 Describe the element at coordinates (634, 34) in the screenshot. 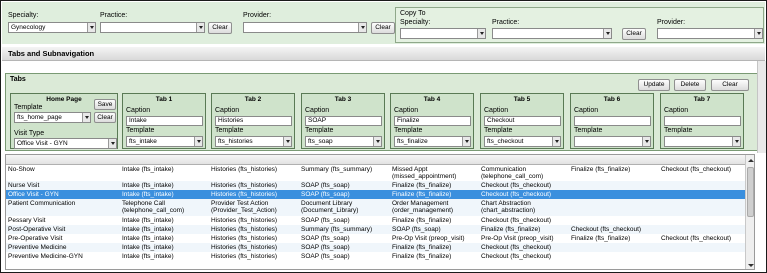

I see `copy-clear-button: Clear` at that location.